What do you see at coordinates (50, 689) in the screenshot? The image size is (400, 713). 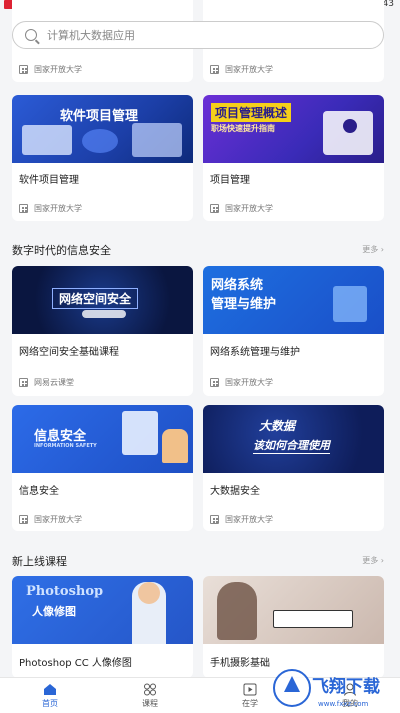 I see `home-icon` at bounding box center [50, 689].